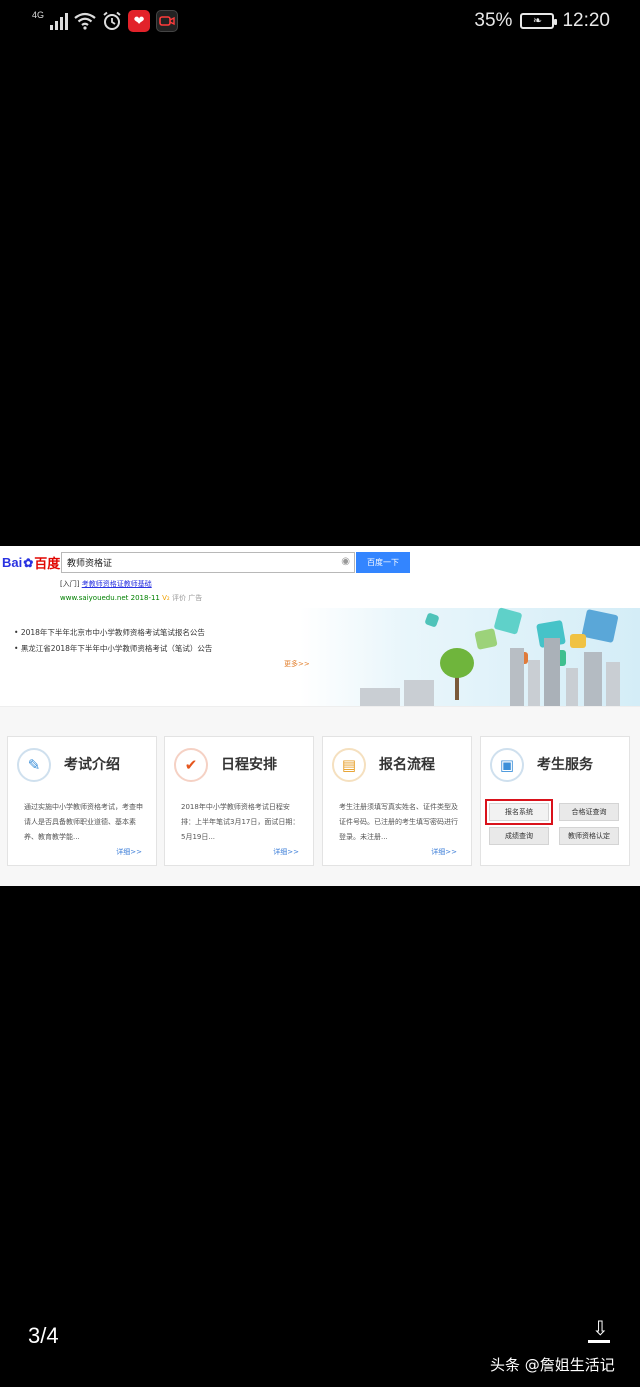  I want to click on banner-illustration, so click(470, 657).